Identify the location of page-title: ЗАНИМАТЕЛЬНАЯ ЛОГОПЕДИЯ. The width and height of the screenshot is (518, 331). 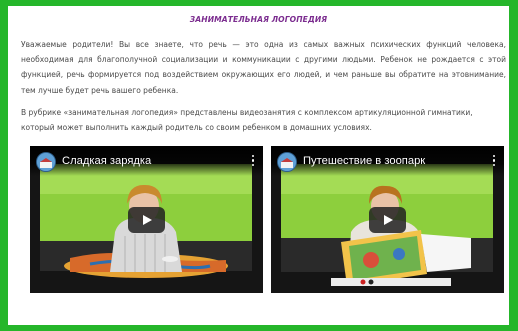
(258, 19).